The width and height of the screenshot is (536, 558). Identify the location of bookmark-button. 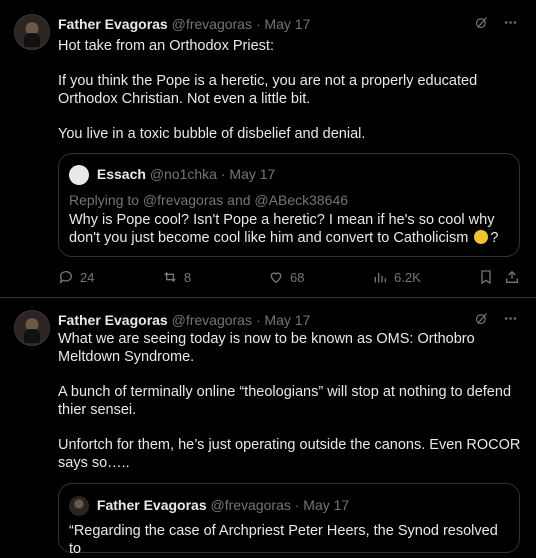
(486, 277).